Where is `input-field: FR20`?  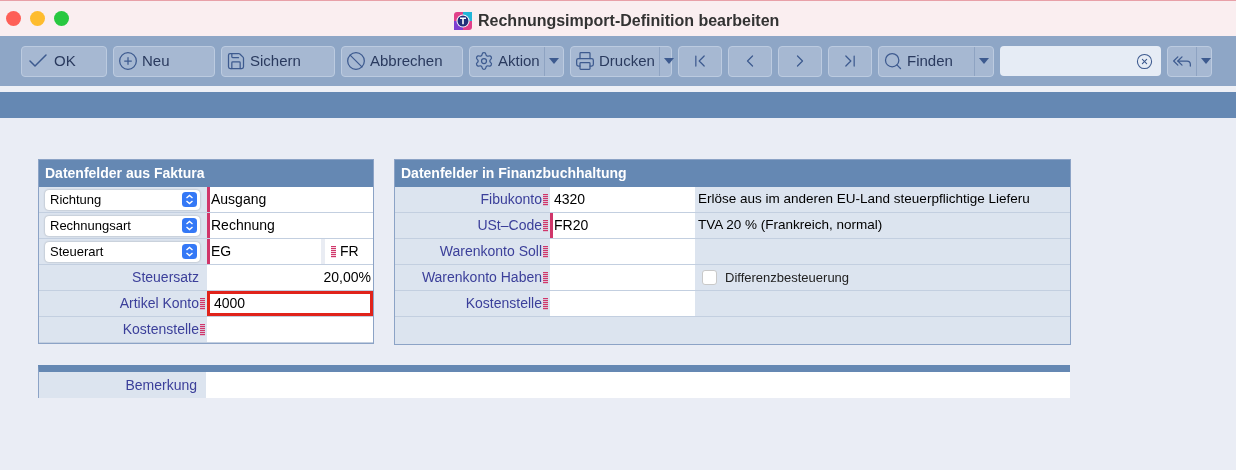
input-field: FR20 is located at coordinates (622, 225).